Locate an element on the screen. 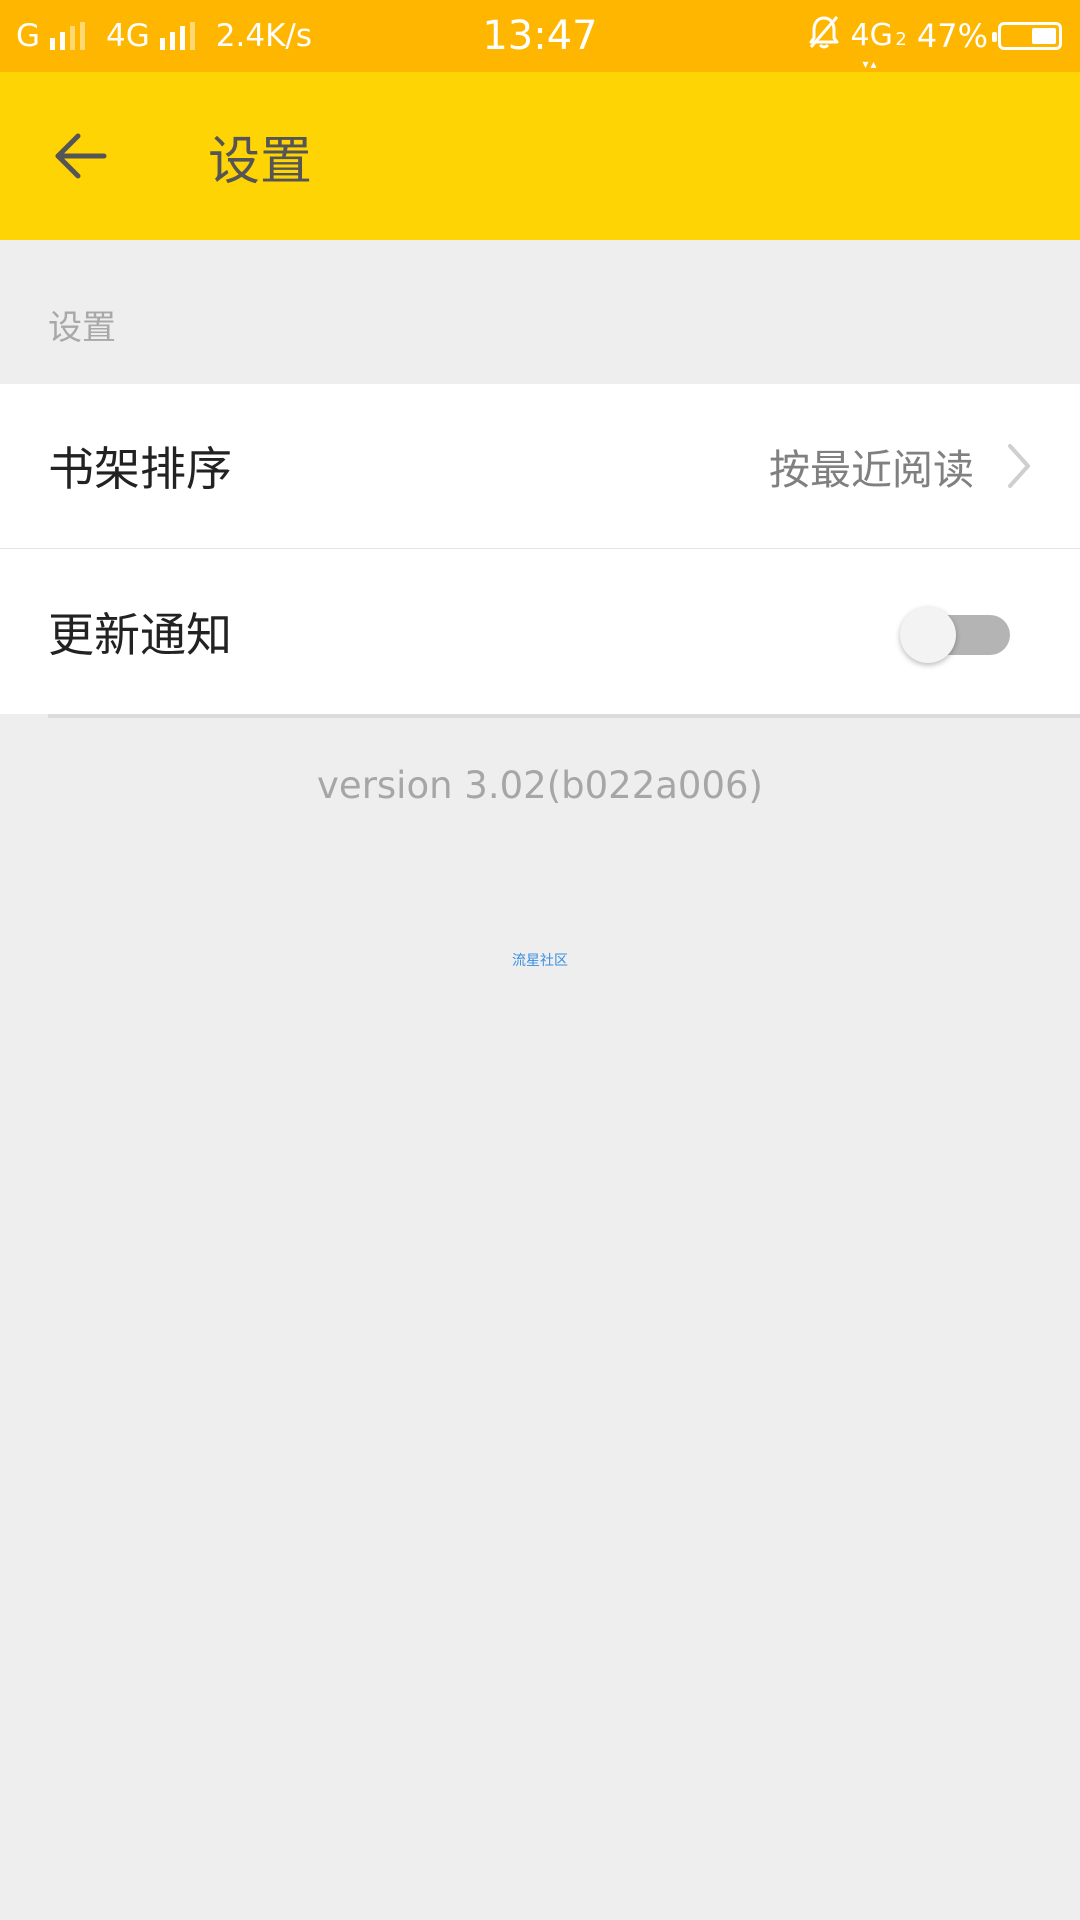 Image resolution: width=1080 pixels, height=1920 pixels. shelf-sort-value: 按最近阅读 is located at coordinates (871, 470).